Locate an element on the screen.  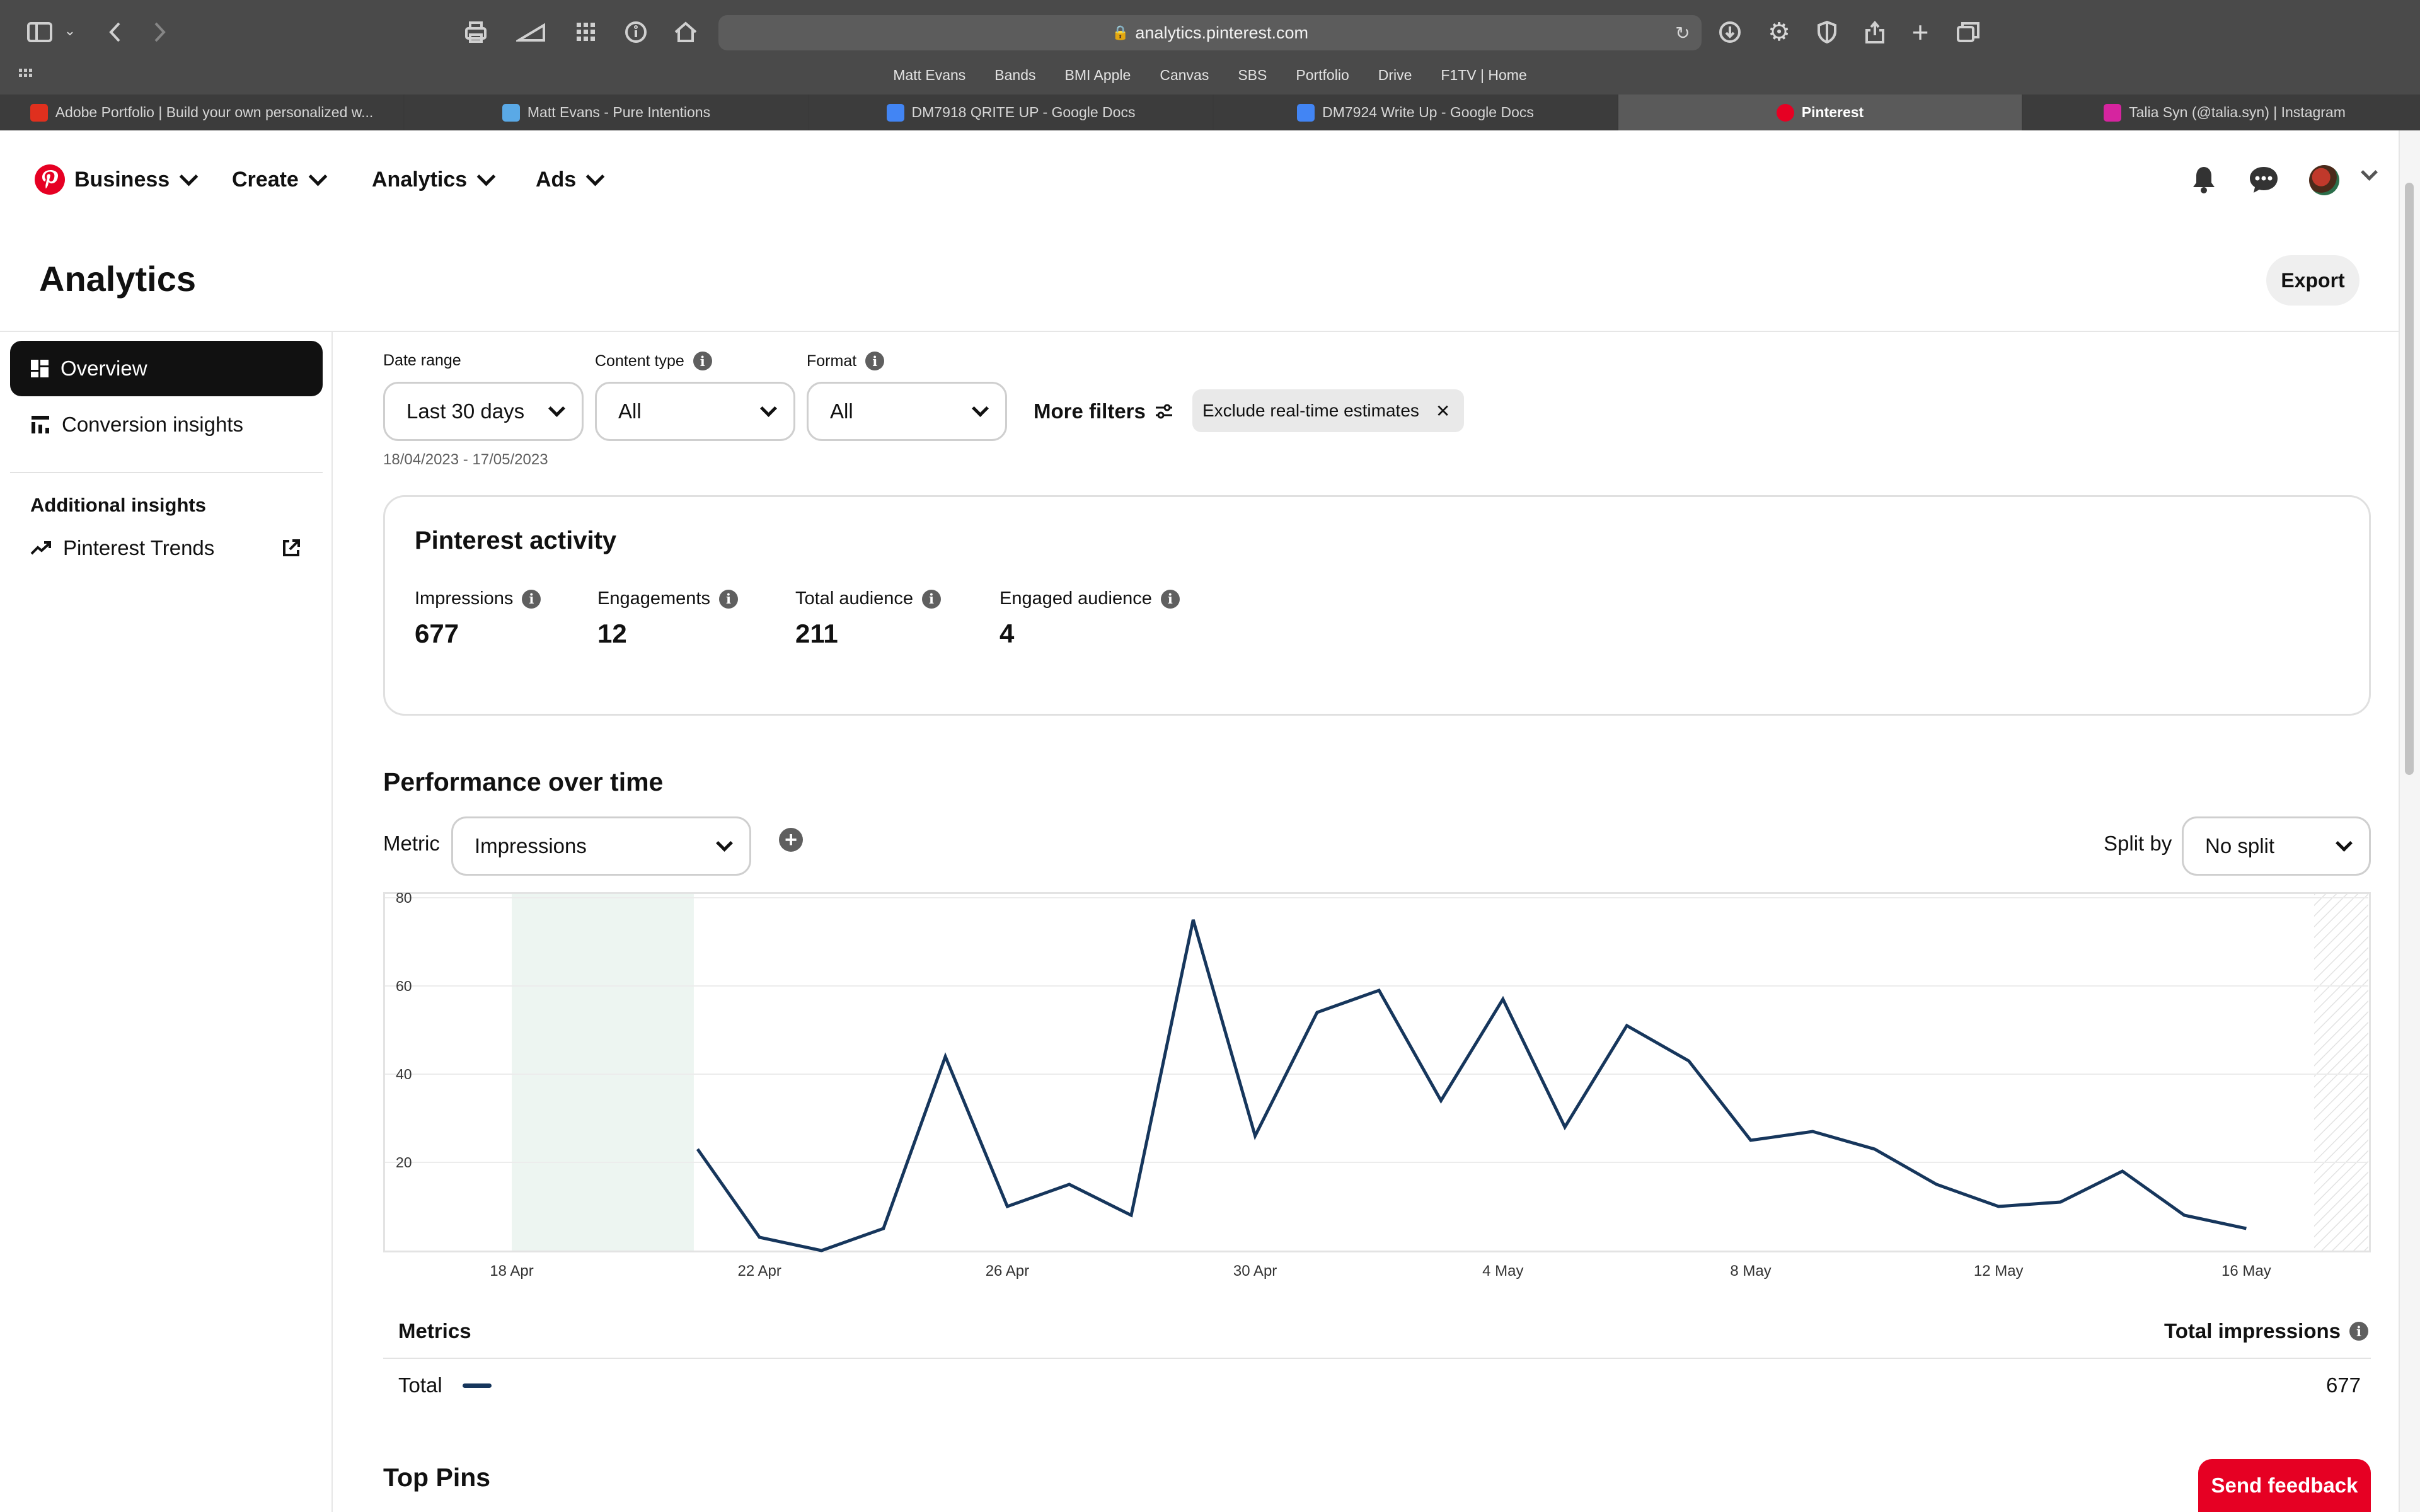
tab-overview-icon is located at coordinates (1968, 32).